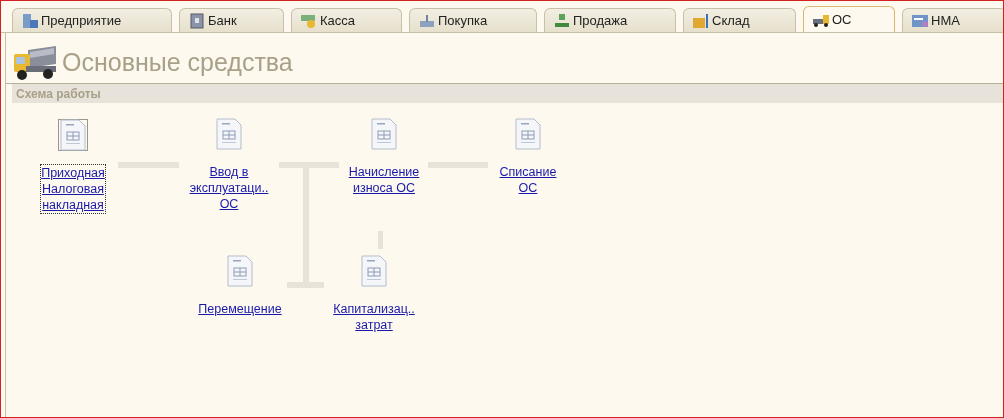  I want to click on tab: Склад, so click(739, 20).